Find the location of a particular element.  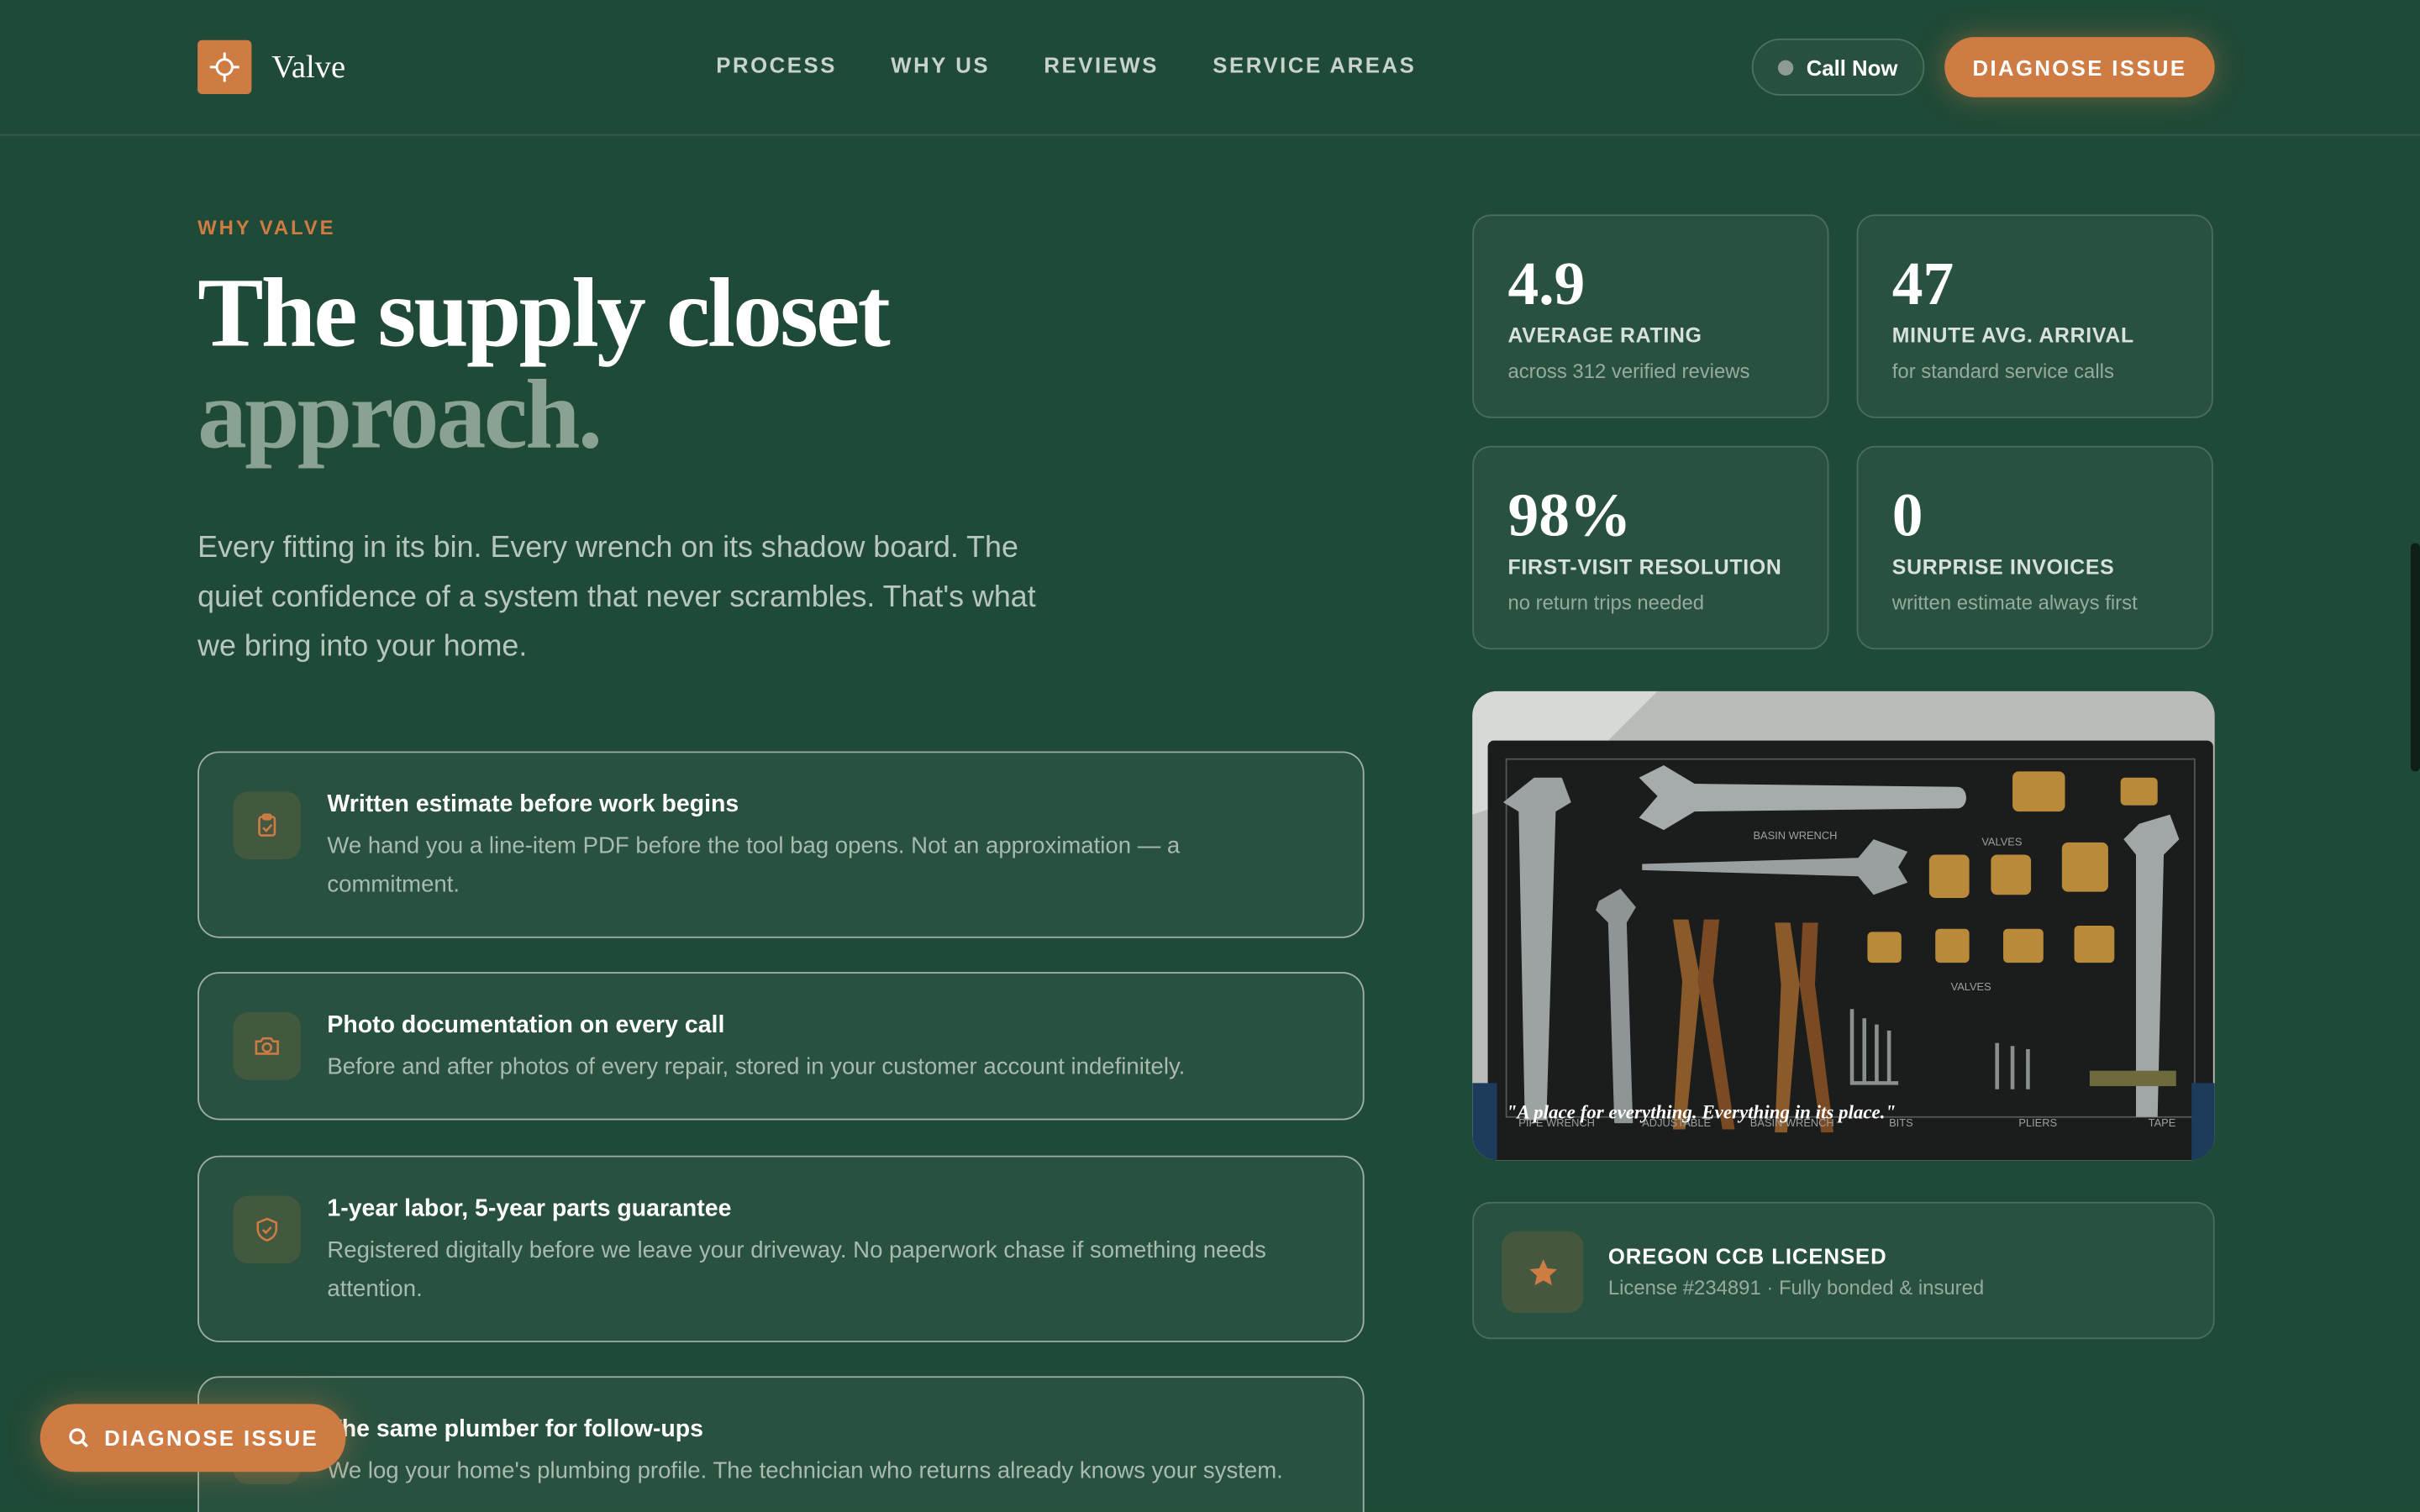

crosshair-icon is located at coordinates (225, 67).